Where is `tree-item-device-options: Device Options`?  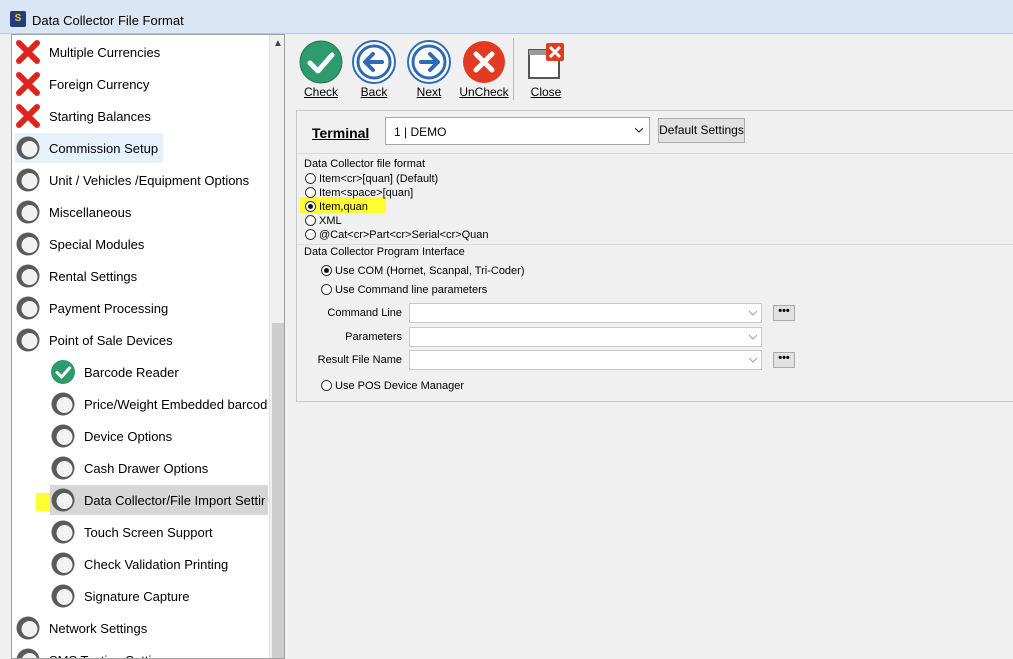 tree-item-device-options: Device Options is located at coordinates (111, 436).